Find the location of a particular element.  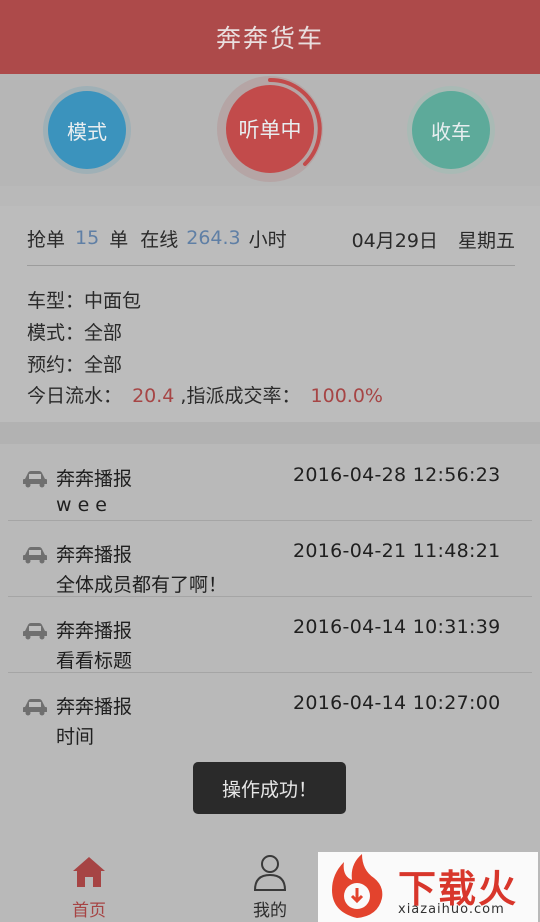

stats-row: 抢单 15 单 在线 264.3 小时 04月29日 星期五 is located at coordinates (271, 238).